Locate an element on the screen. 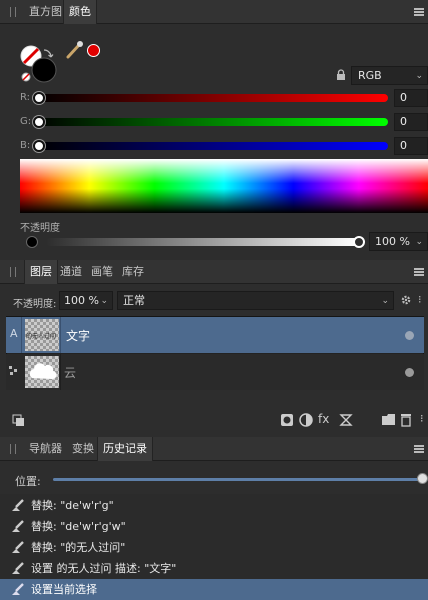 This screenshot has width=428, height=600. history-entry-label: 替换: "的无人过问" is located at coordinates (78, 547).